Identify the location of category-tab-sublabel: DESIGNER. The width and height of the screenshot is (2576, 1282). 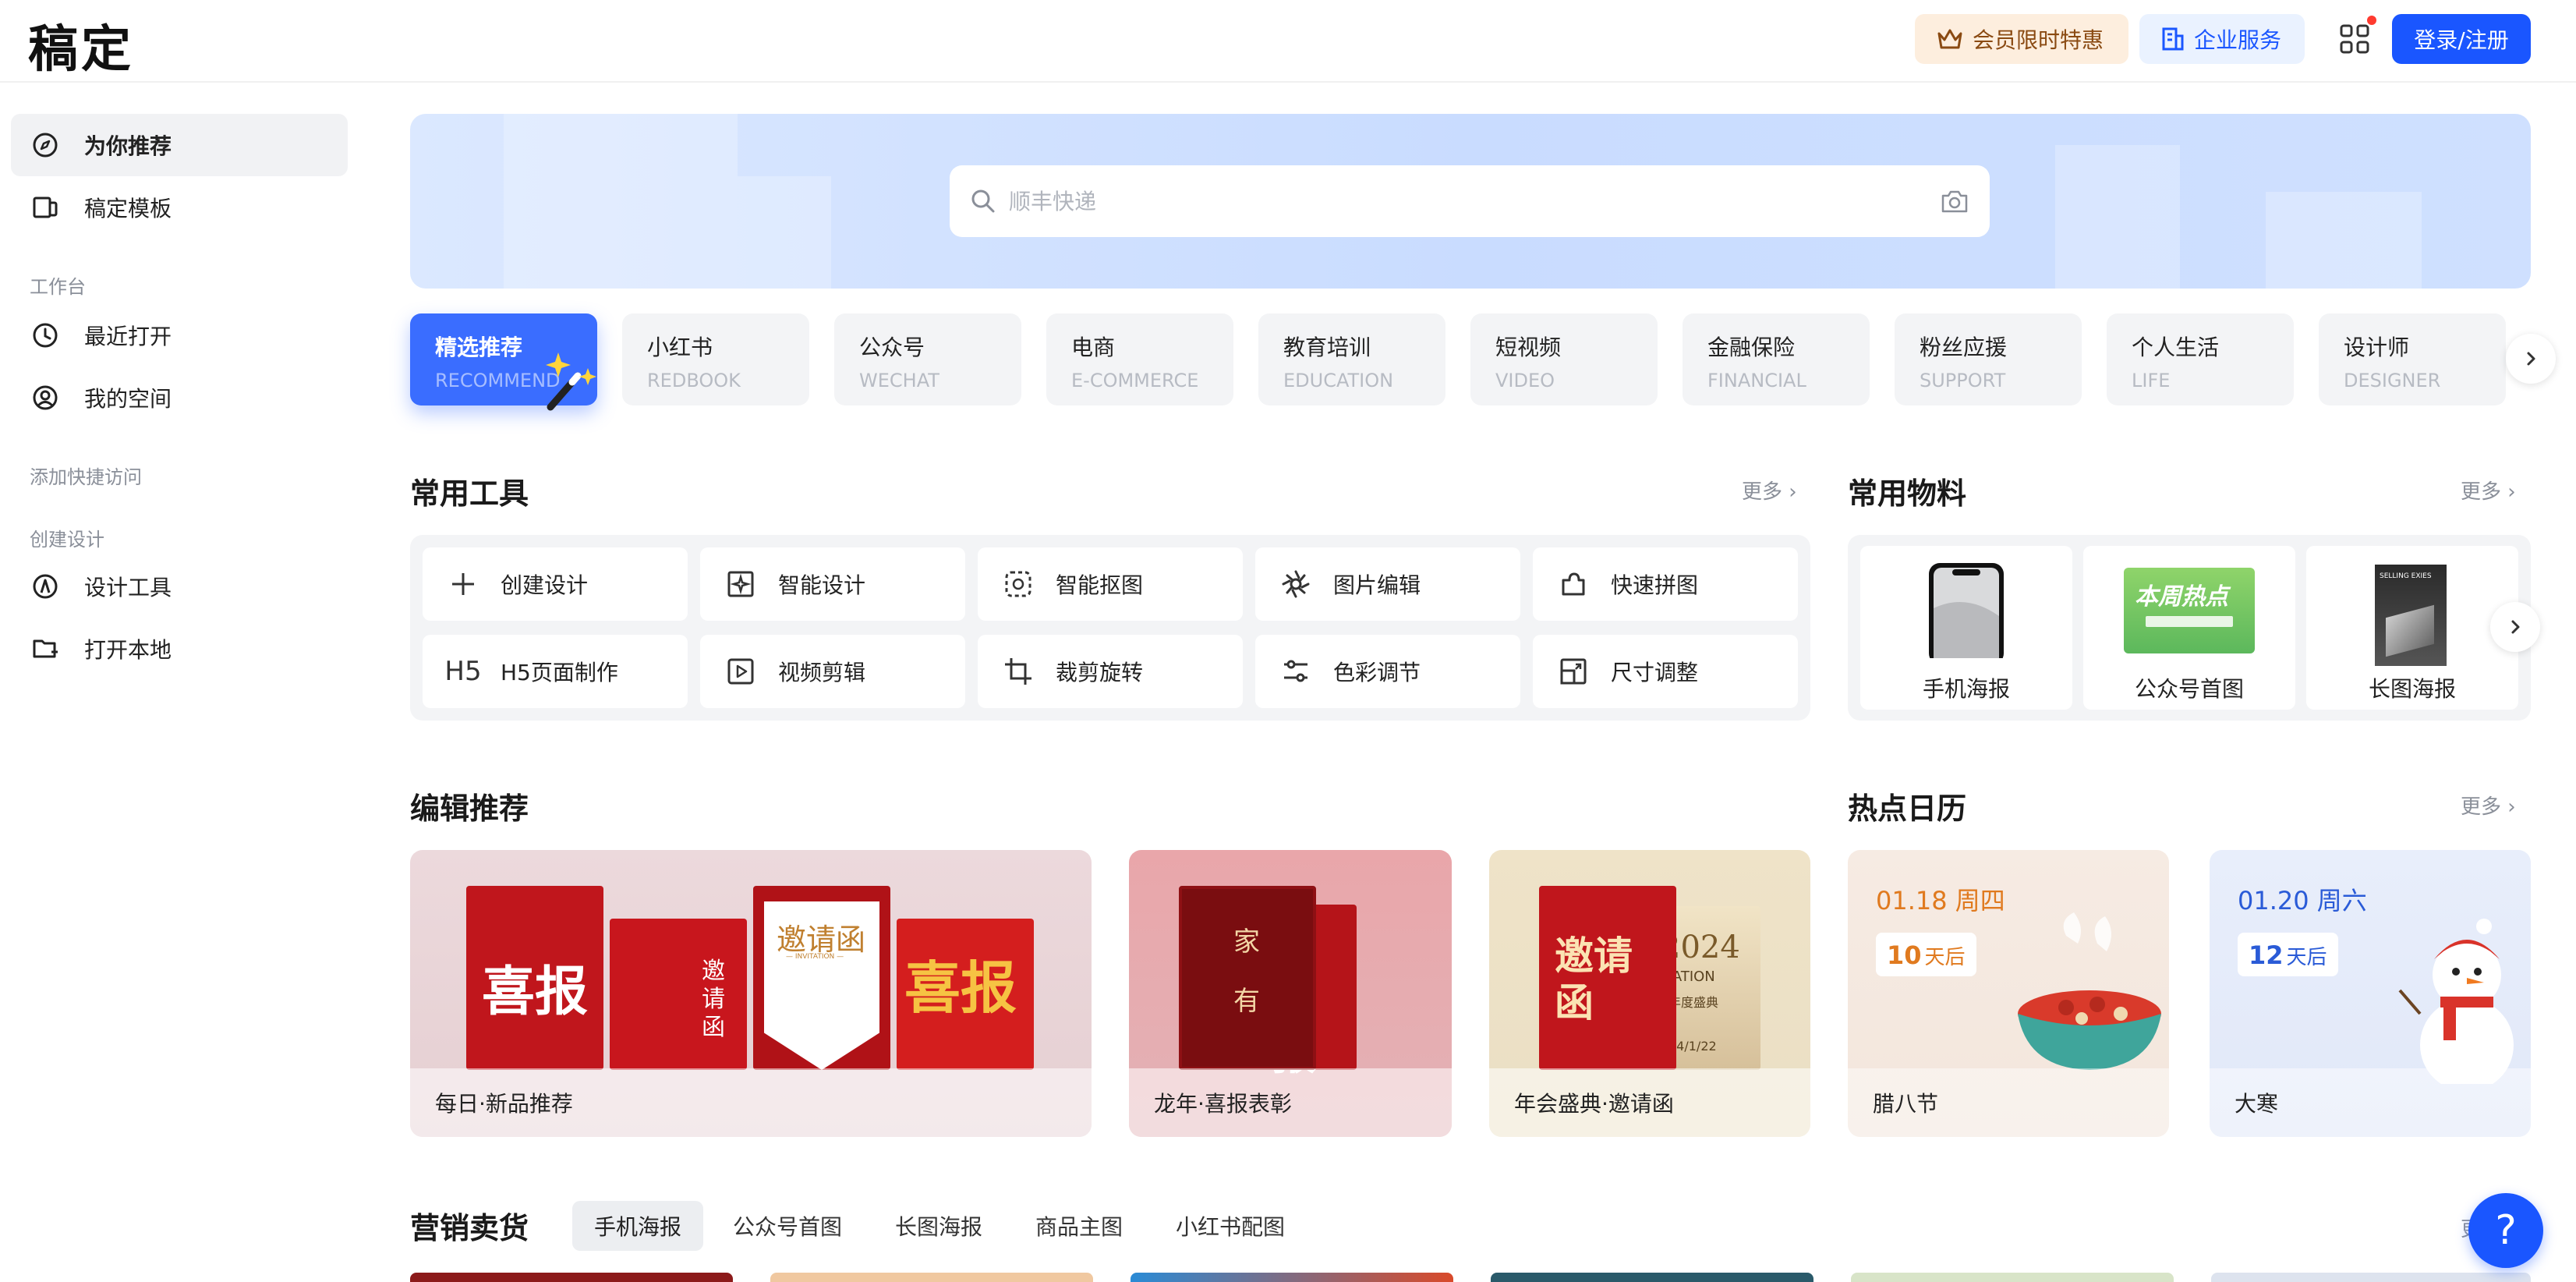
(2392, 380).